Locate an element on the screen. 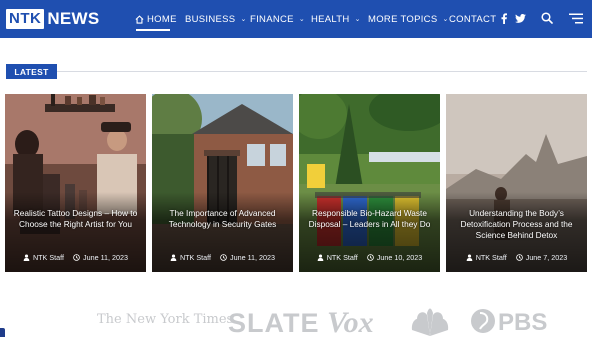 The height and width of the screenshot is (337, 592). nav-business-label: BUSINESS is located at coordinates (210, 19).